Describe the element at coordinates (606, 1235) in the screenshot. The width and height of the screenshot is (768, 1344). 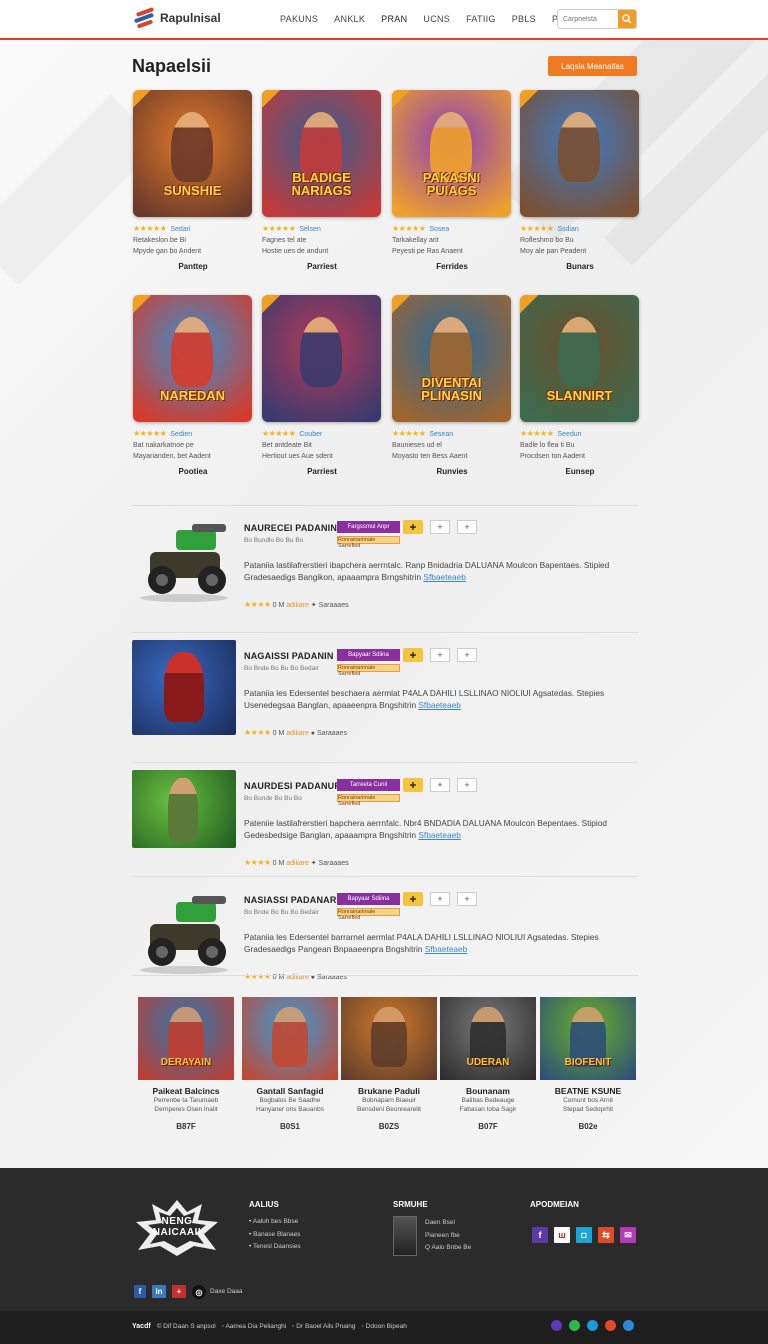
I see `share-icon: ⇆` at that location.